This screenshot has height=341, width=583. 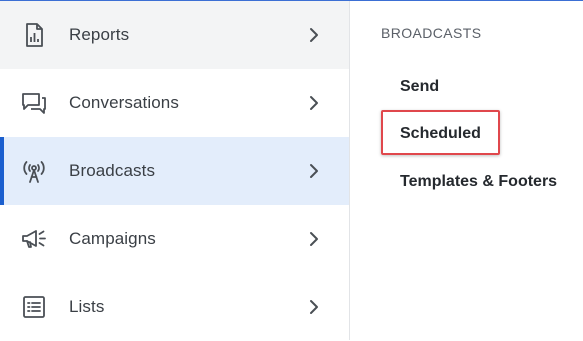 What do you see at coordinates (34, 171) in the screenshot?
I see `broadcast-icon` at bounding box center [34, 171].